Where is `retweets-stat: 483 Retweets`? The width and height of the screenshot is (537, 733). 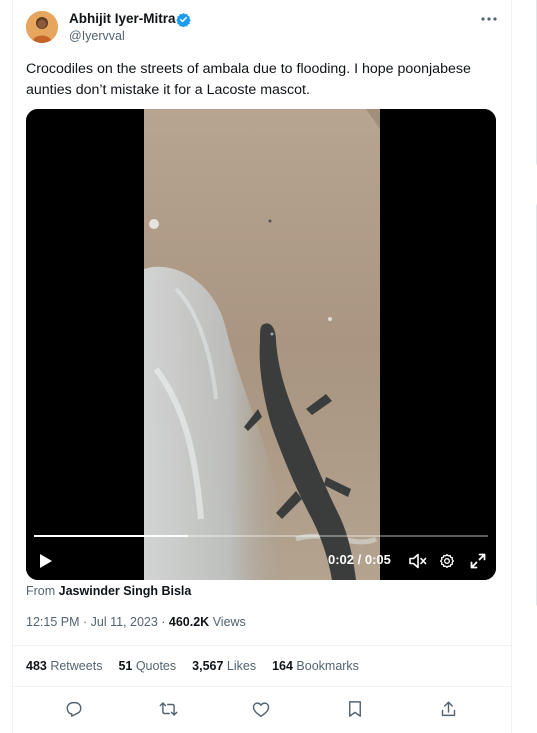 retweets-stat: 483 Retweets is located at coordinates (64, 666).